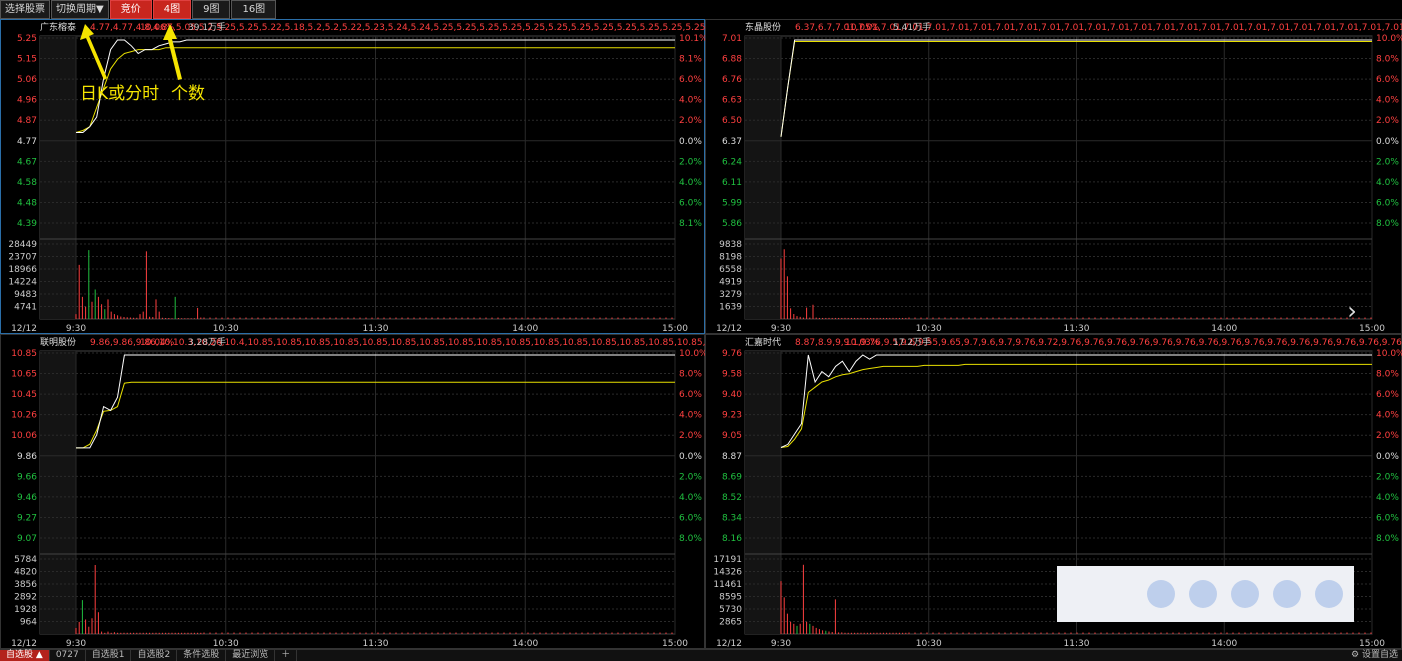 The width and height of the screenshot is (1402, 661). I want to click on time-tick-label: 15:00, so click(1372, 644).